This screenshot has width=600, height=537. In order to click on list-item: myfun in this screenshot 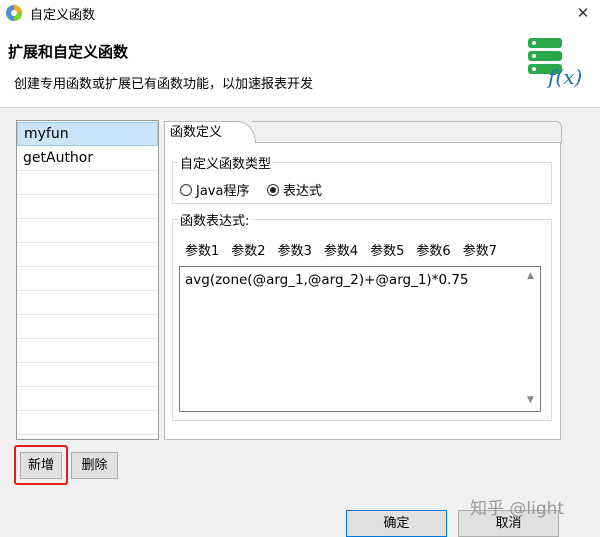, I will do `click(87, 134)`.